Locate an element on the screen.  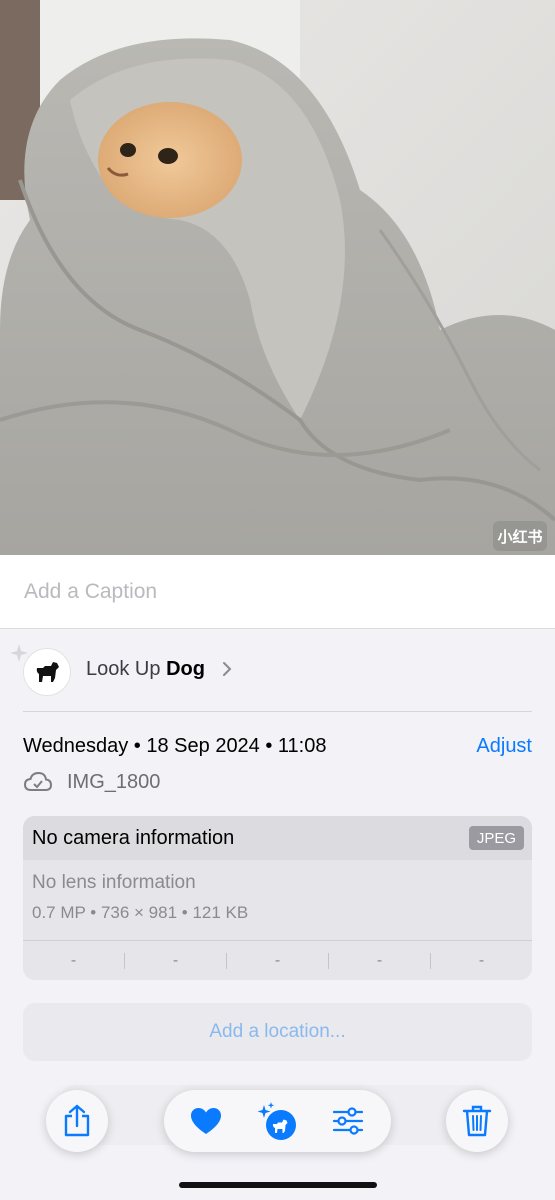
camera-title: No camera information is located at coordinates (133, 838).